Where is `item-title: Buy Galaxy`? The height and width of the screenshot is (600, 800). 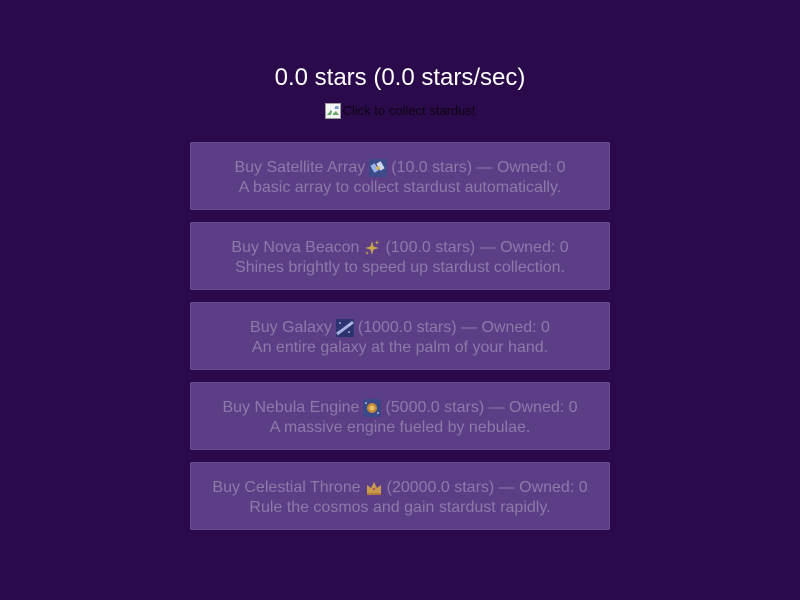
item-title: Buy Galaxy is located at coordinates (291, 327).